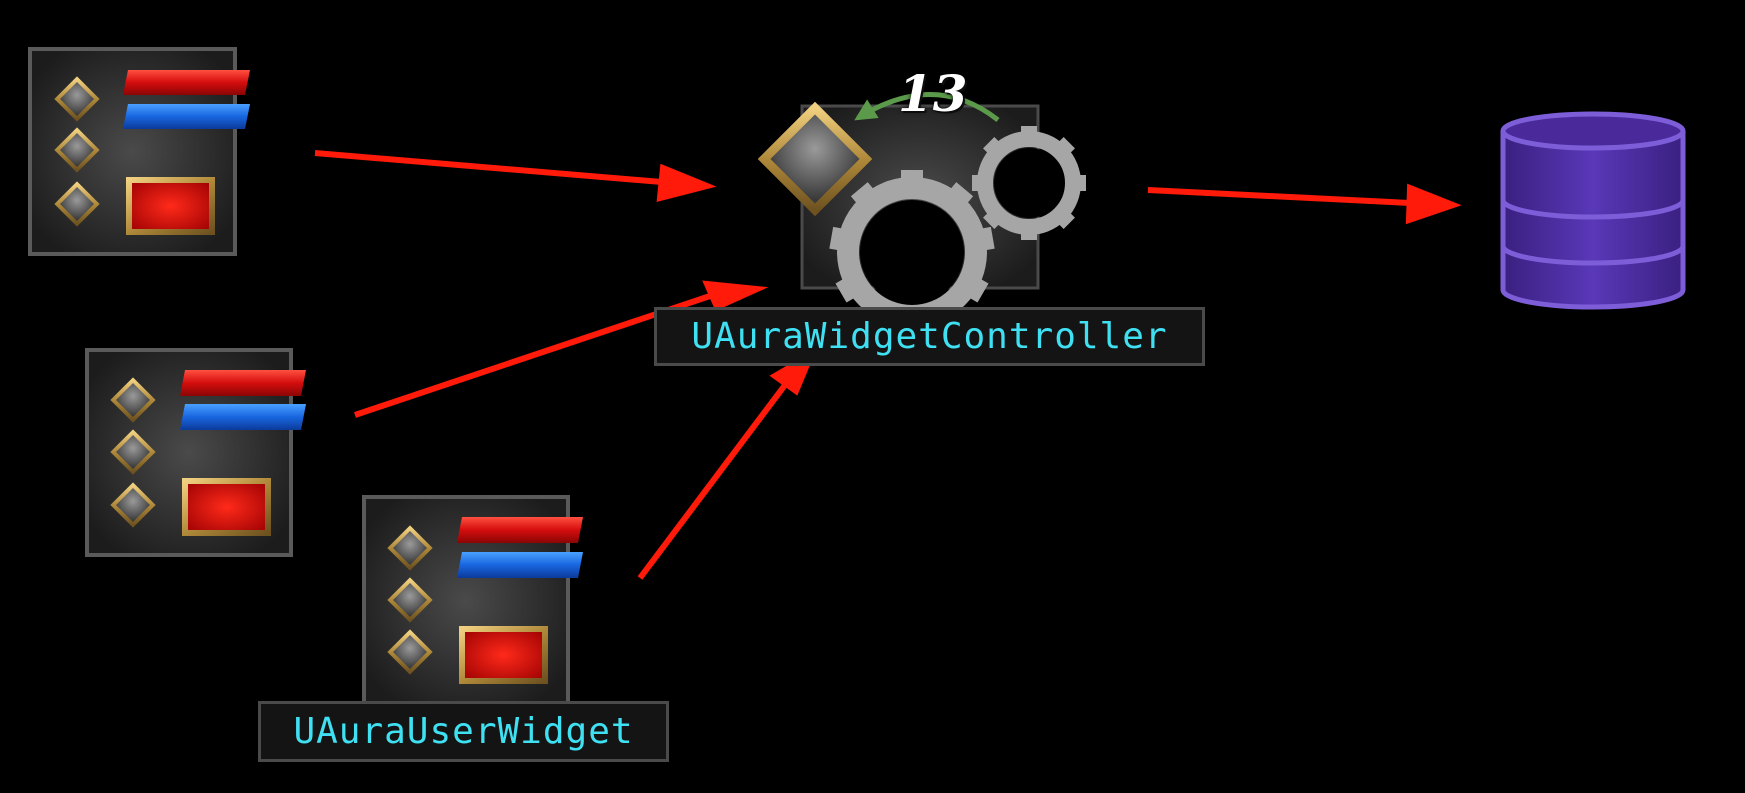 This screenshot has height=793, width=1745. What do you see at coordinates (463, 731) in the screenshot?
I see `user-widget-label: UAuraUserWidget` at bounding box center [463, 731].